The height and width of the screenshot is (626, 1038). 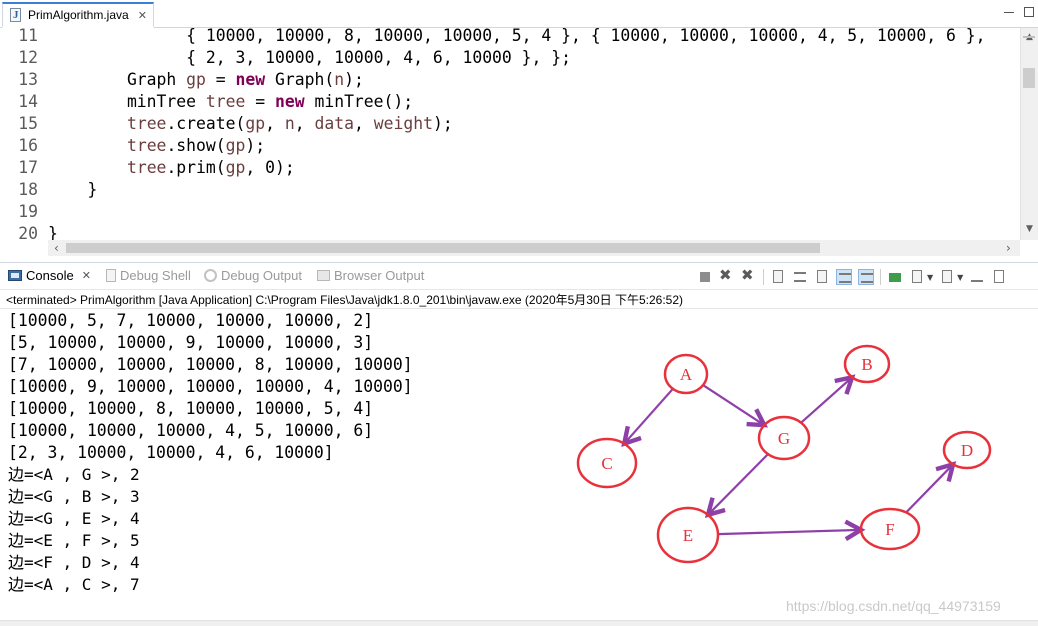 What do you see at coordinates (889, 529) in the screenshot?
I see `graph-node-label: F` at bounding box center [889, 529].